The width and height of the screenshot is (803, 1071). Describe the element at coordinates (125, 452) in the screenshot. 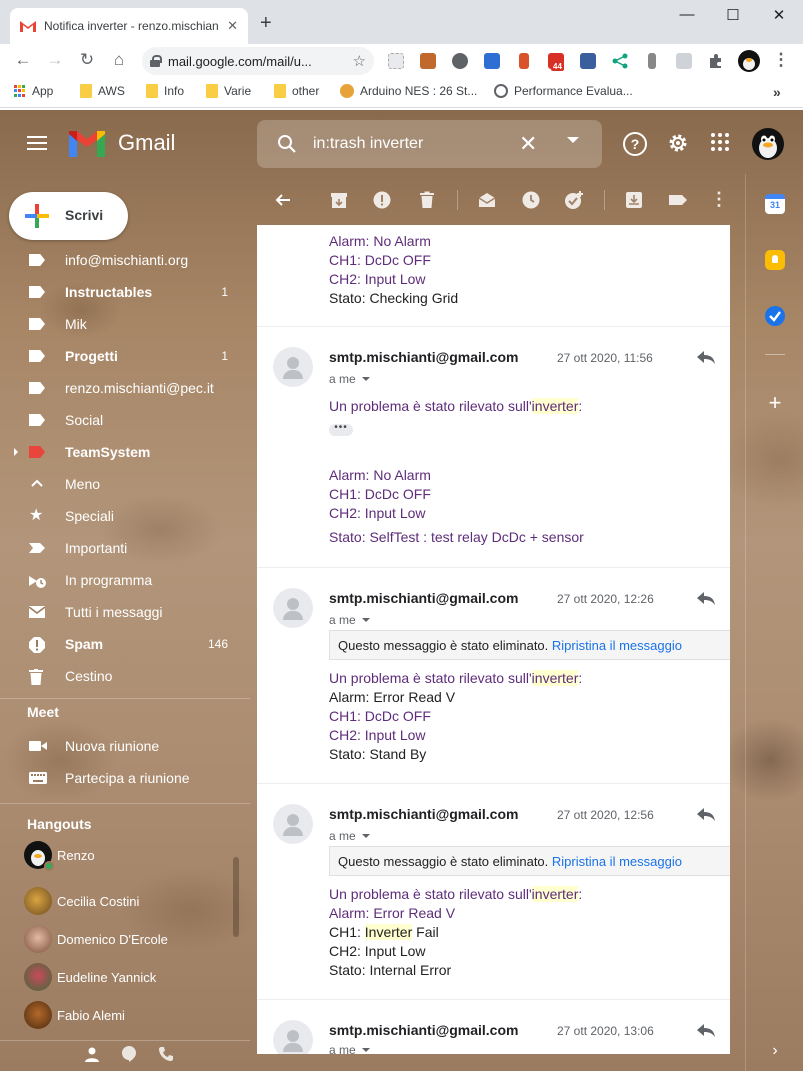

I see `sidebar-item-teamsystem: TeamSystem` at that location.